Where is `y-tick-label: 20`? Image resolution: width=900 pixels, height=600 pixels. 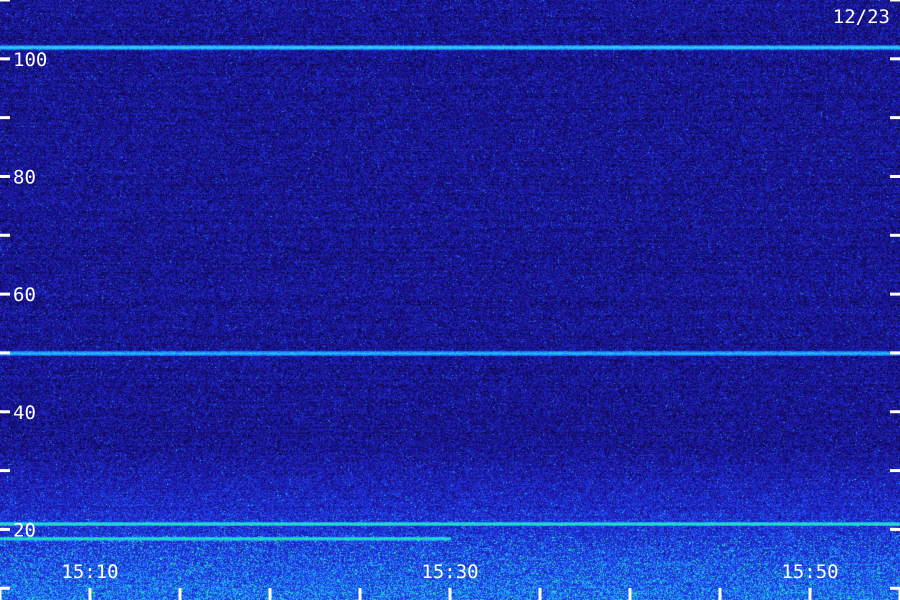
y-tick-label: 20 is located at coordinates (24, 530).